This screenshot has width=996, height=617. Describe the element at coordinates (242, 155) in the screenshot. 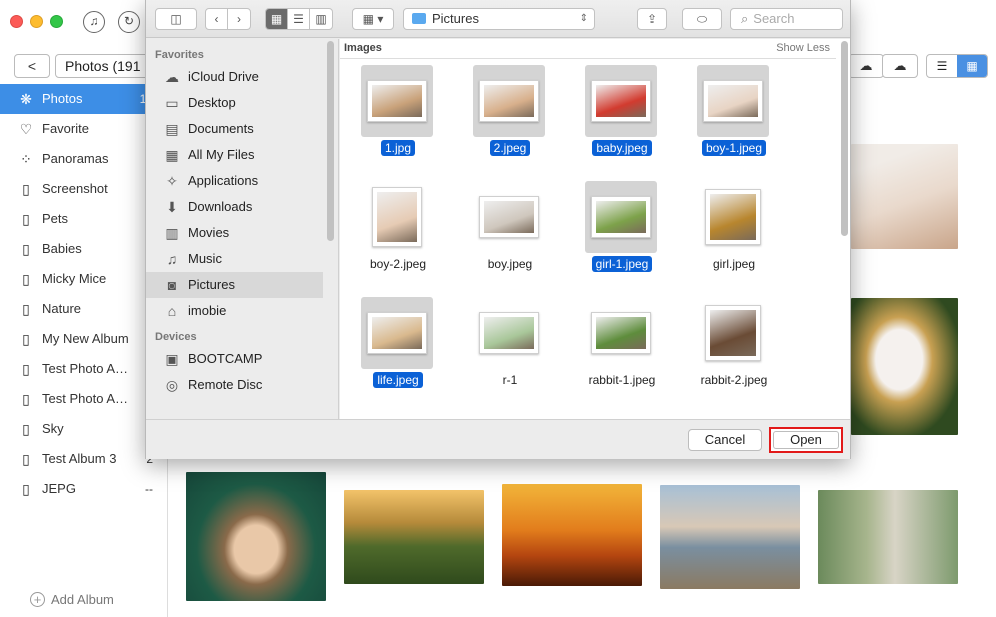

I see `sidebar-place-item: ▦ All My Files` at that location.